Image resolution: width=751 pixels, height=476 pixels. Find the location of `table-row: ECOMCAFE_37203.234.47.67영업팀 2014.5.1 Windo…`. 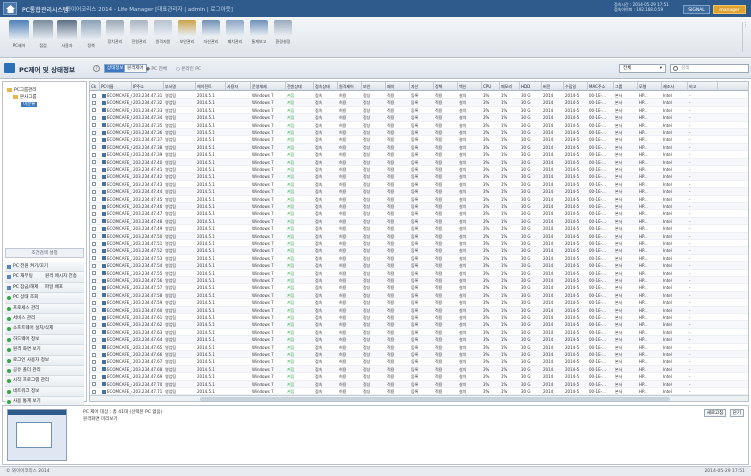

table-row: ECOMCAFE_37203.234.47.67영업팀 2014.5.1 Windo… is located at coordinates (419, 362).